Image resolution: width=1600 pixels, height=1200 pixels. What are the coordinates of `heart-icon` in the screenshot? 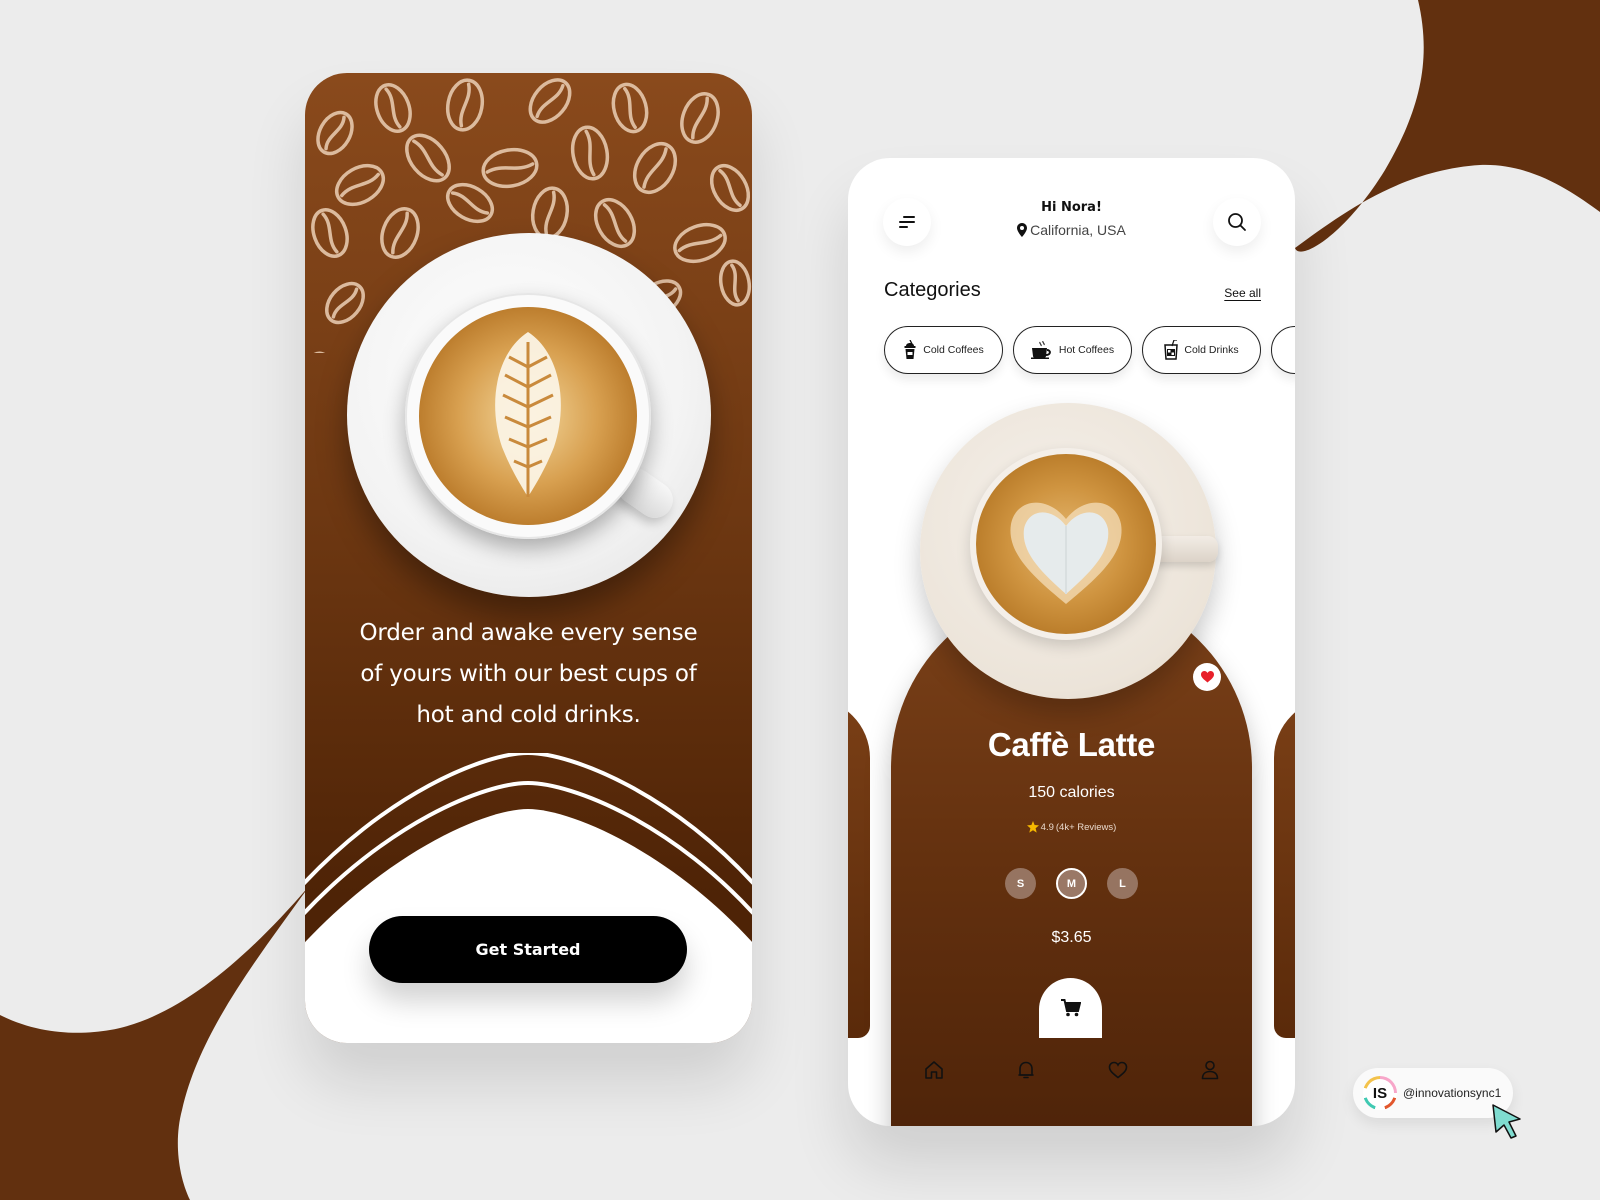 It's located at (1117, 1070).